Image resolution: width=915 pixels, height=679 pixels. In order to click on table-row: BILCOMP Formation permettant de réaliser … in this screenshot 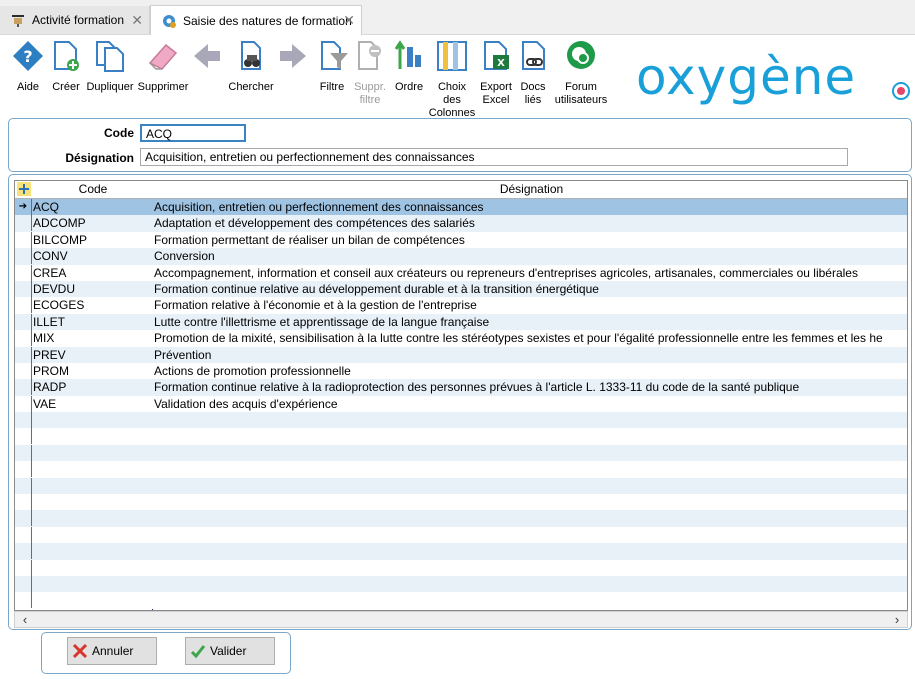, I will do `click(461, 240)`.